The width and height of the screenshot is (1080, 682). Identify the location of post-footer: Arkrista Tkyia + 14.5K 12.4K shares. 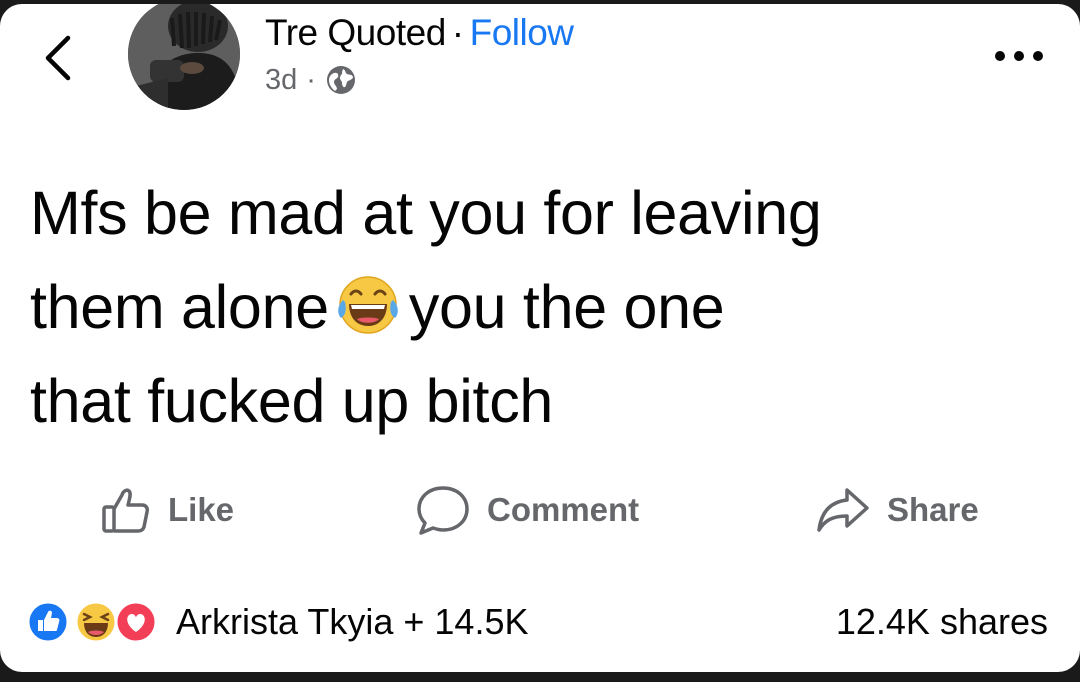
(540, 622).